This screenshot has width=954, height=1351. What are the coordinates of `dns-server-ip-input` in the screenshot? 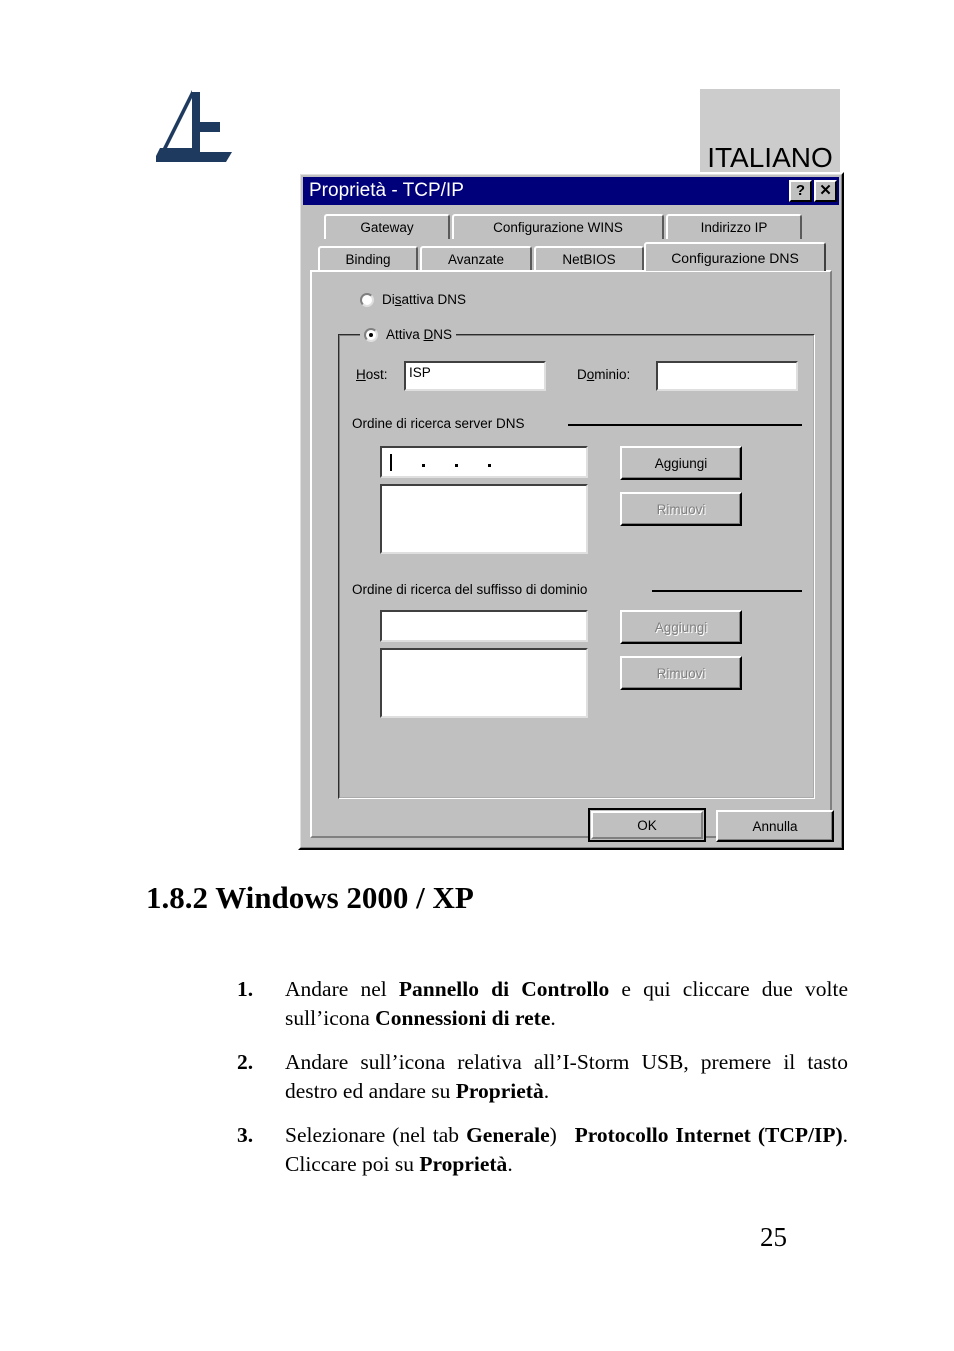 It's located at (484, 462).